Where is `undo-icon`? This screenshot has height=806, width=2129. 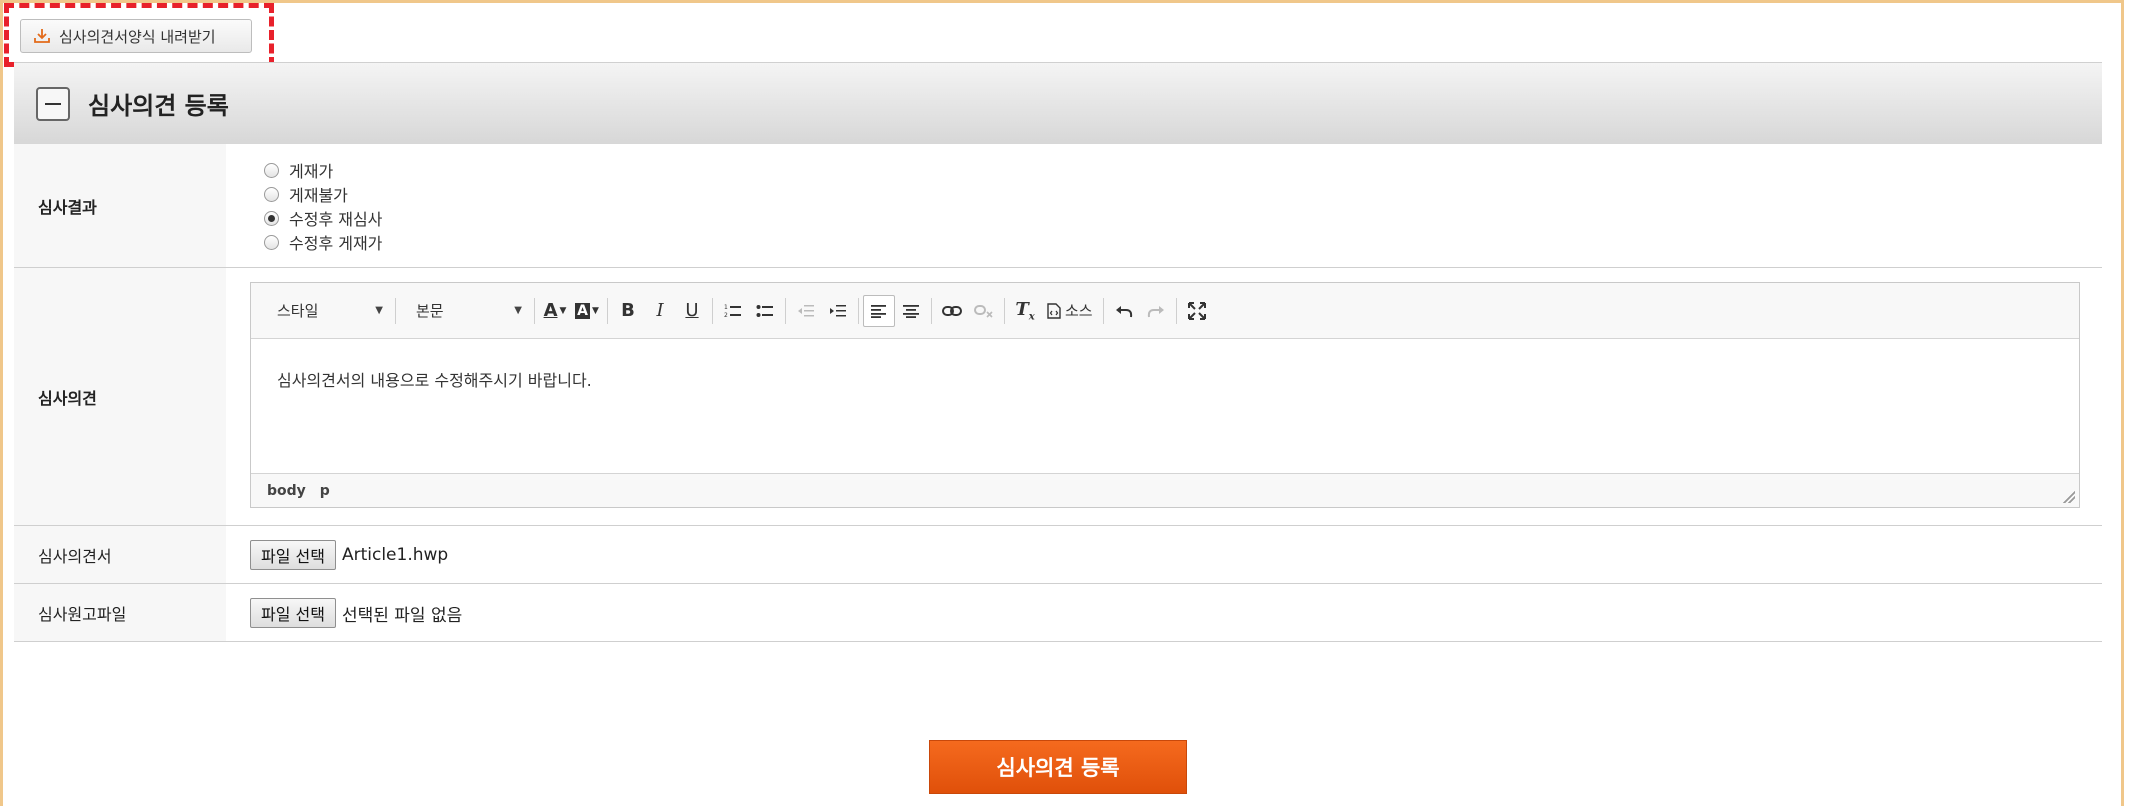
undo-icon is located at coordinates (1123, 311).